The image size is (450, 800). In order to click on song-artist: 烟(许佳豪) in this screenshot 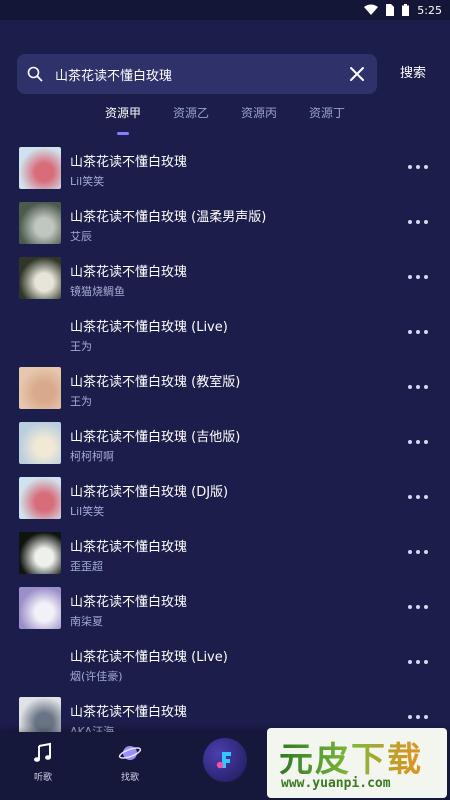, I will do `click(96, 676)`.